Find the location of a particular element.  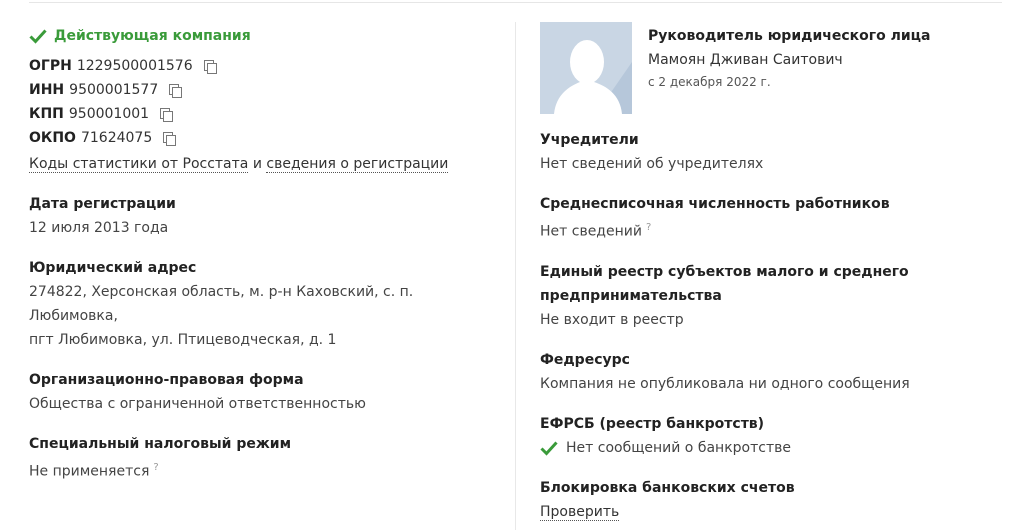

kpp-row: КПП 950001001 is located at coordinates (264, 114).